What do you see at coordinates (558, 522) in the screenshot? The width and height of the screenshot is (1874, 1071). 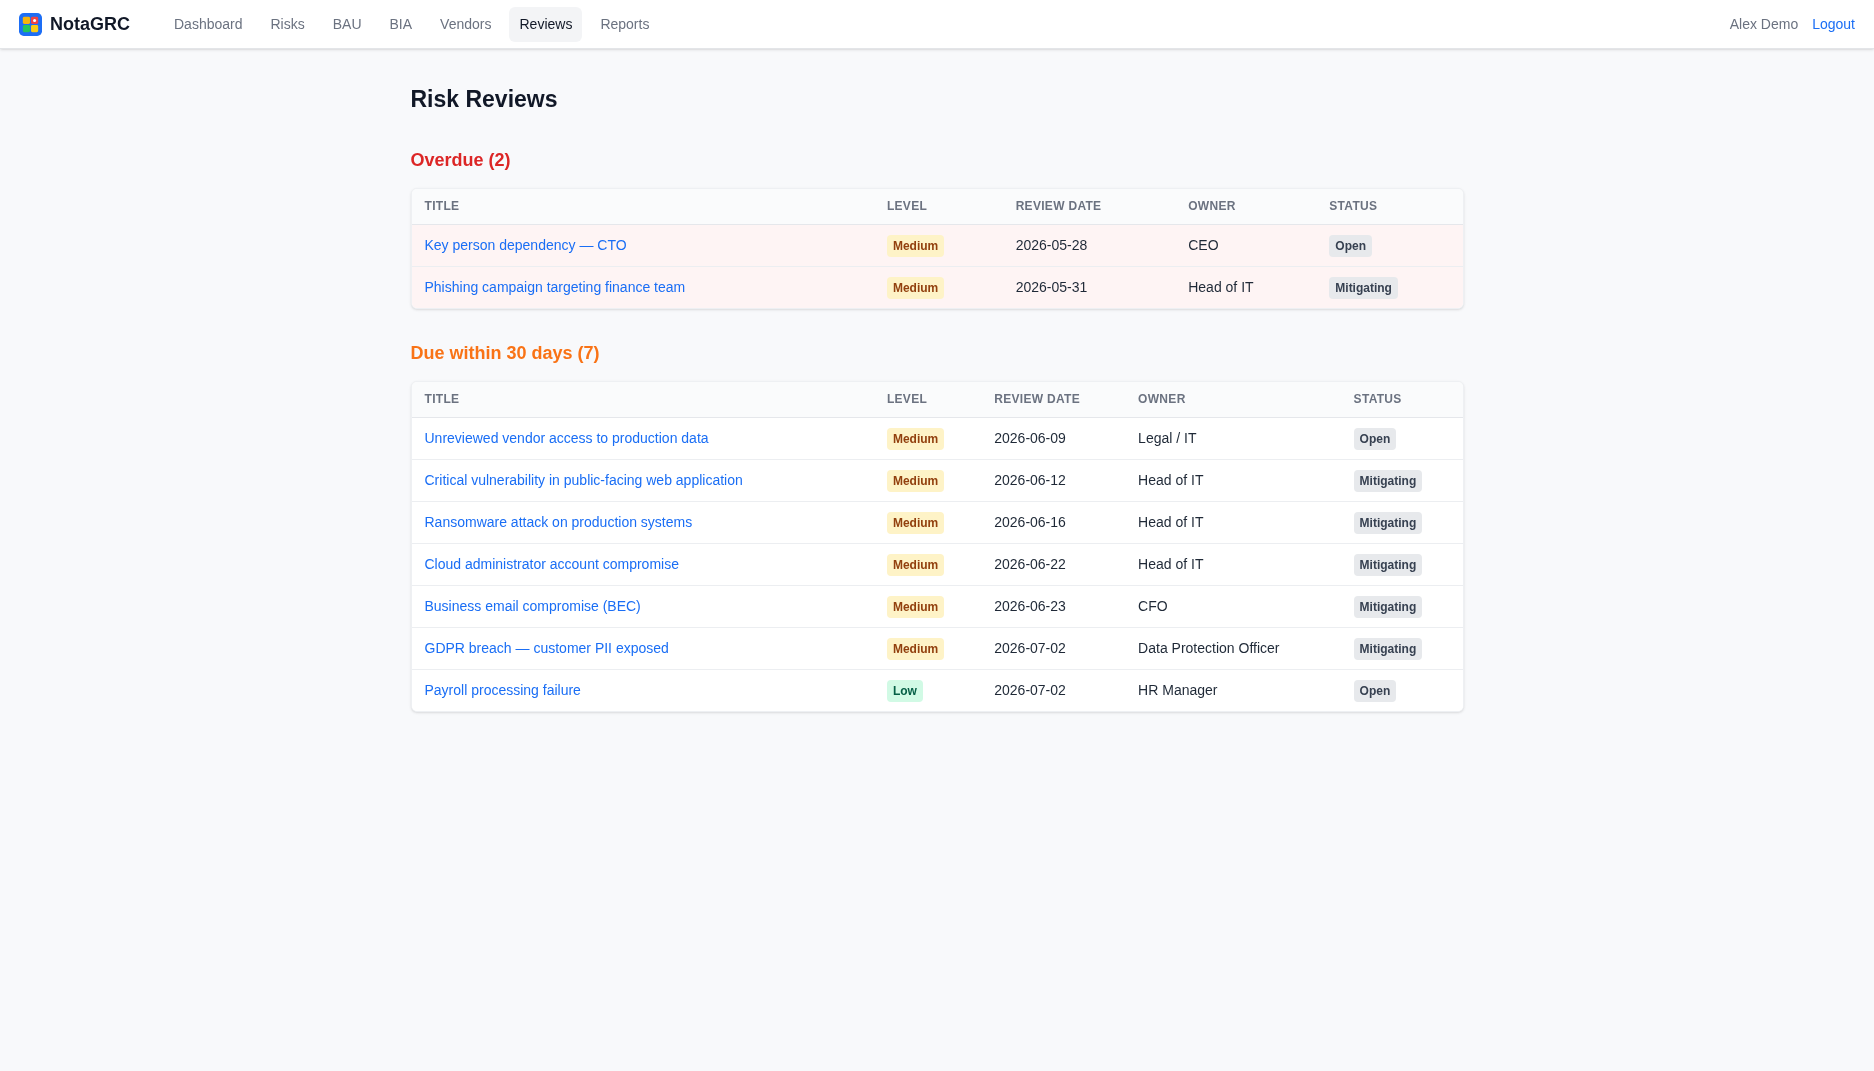 I see `risk-title-link: Ransomware attack on production systems` at bounding box center [558, 522].